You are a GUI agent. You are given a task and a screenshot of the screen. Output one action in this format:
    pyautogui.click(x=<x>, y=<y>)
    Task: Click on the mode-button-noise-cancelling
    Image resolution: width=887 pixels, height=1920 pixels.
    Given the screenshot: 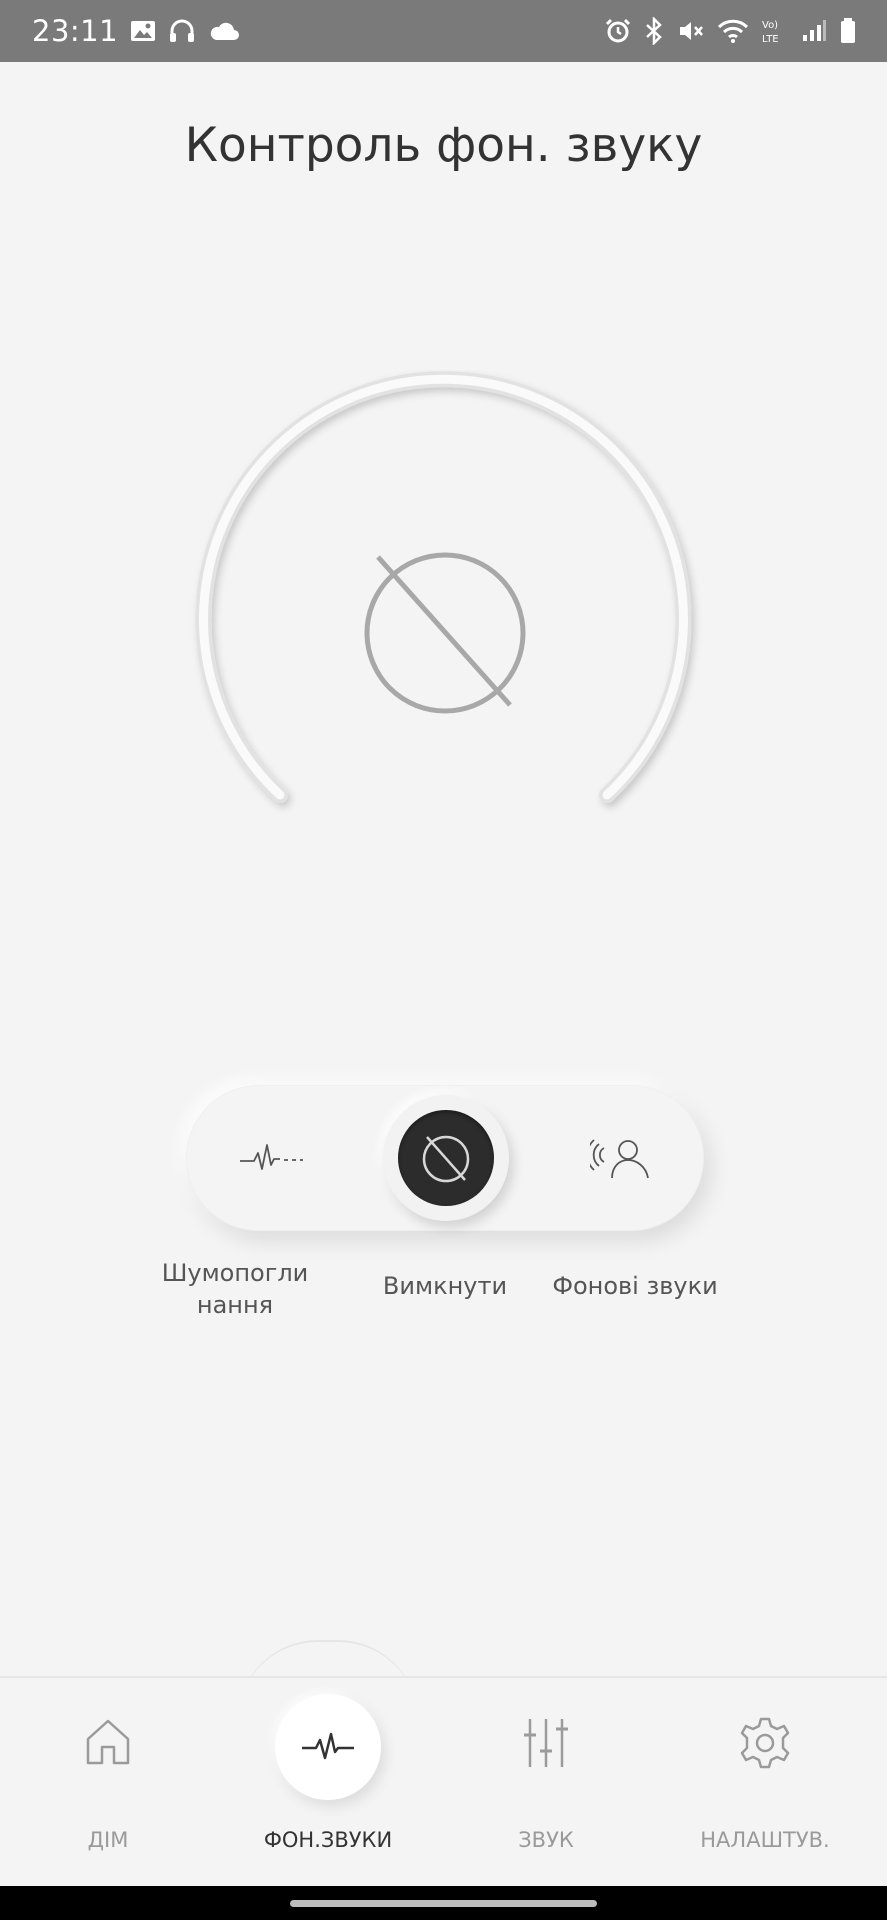 What is the action you would take?
    pyautogui.click(x=271, y=1158)
    